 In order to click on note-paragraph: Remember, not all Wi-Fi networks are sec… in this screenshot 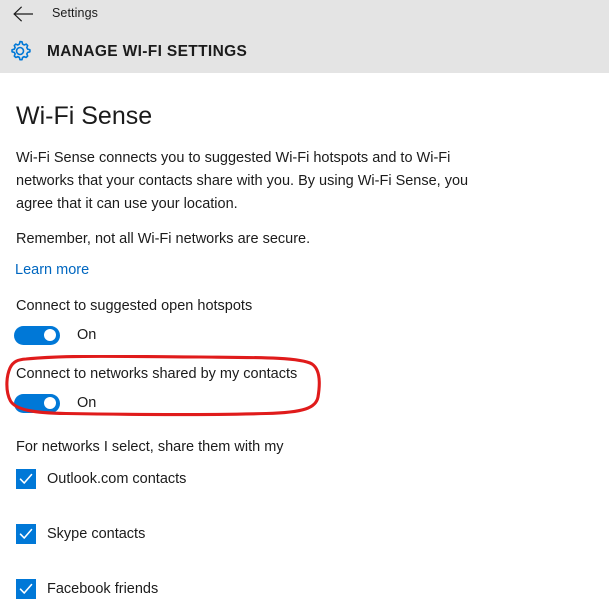, I will do `click(163, 239)`.